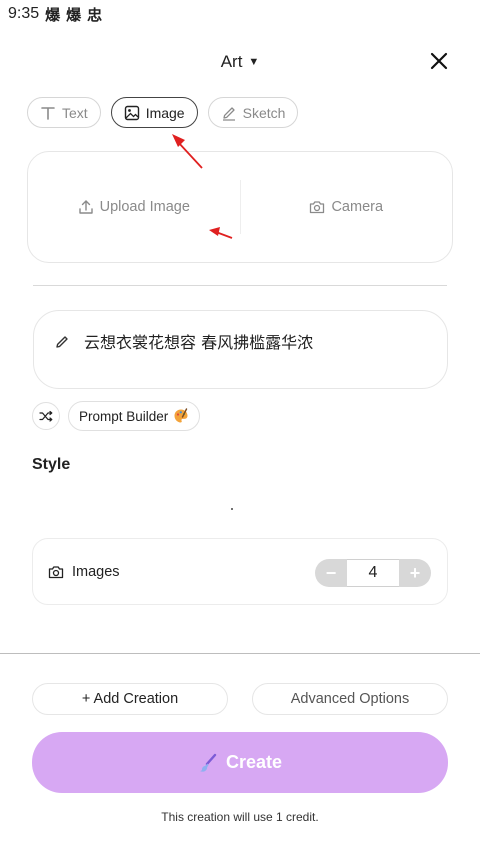  What do you see at coordinates (240, 14) in the screenshot?
I see `status-bar: 9:35 爆 爆 忠` at bounding box center [240, 14].